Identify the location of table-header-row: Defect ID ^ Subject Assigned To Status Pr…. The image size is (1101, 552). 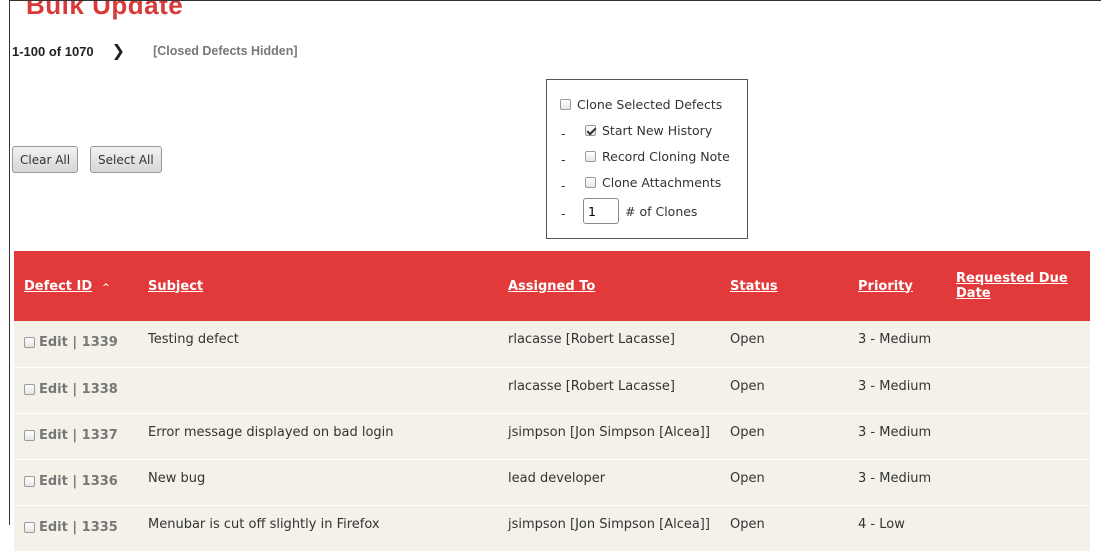
(552, 286).